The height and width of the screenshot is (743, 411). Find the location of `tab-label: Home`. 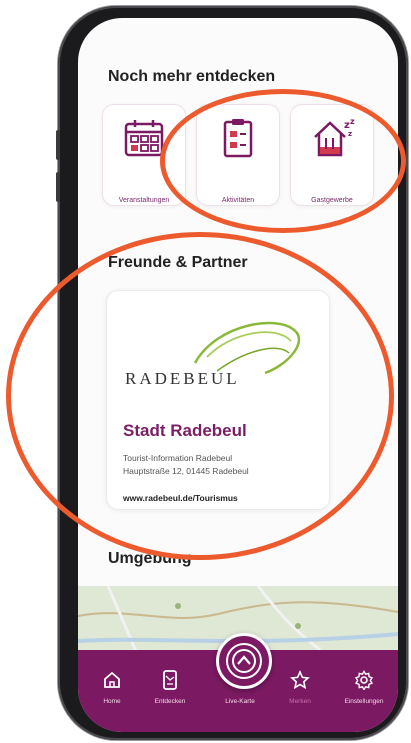

tab-label: Home is located at coordinates (112, 701).